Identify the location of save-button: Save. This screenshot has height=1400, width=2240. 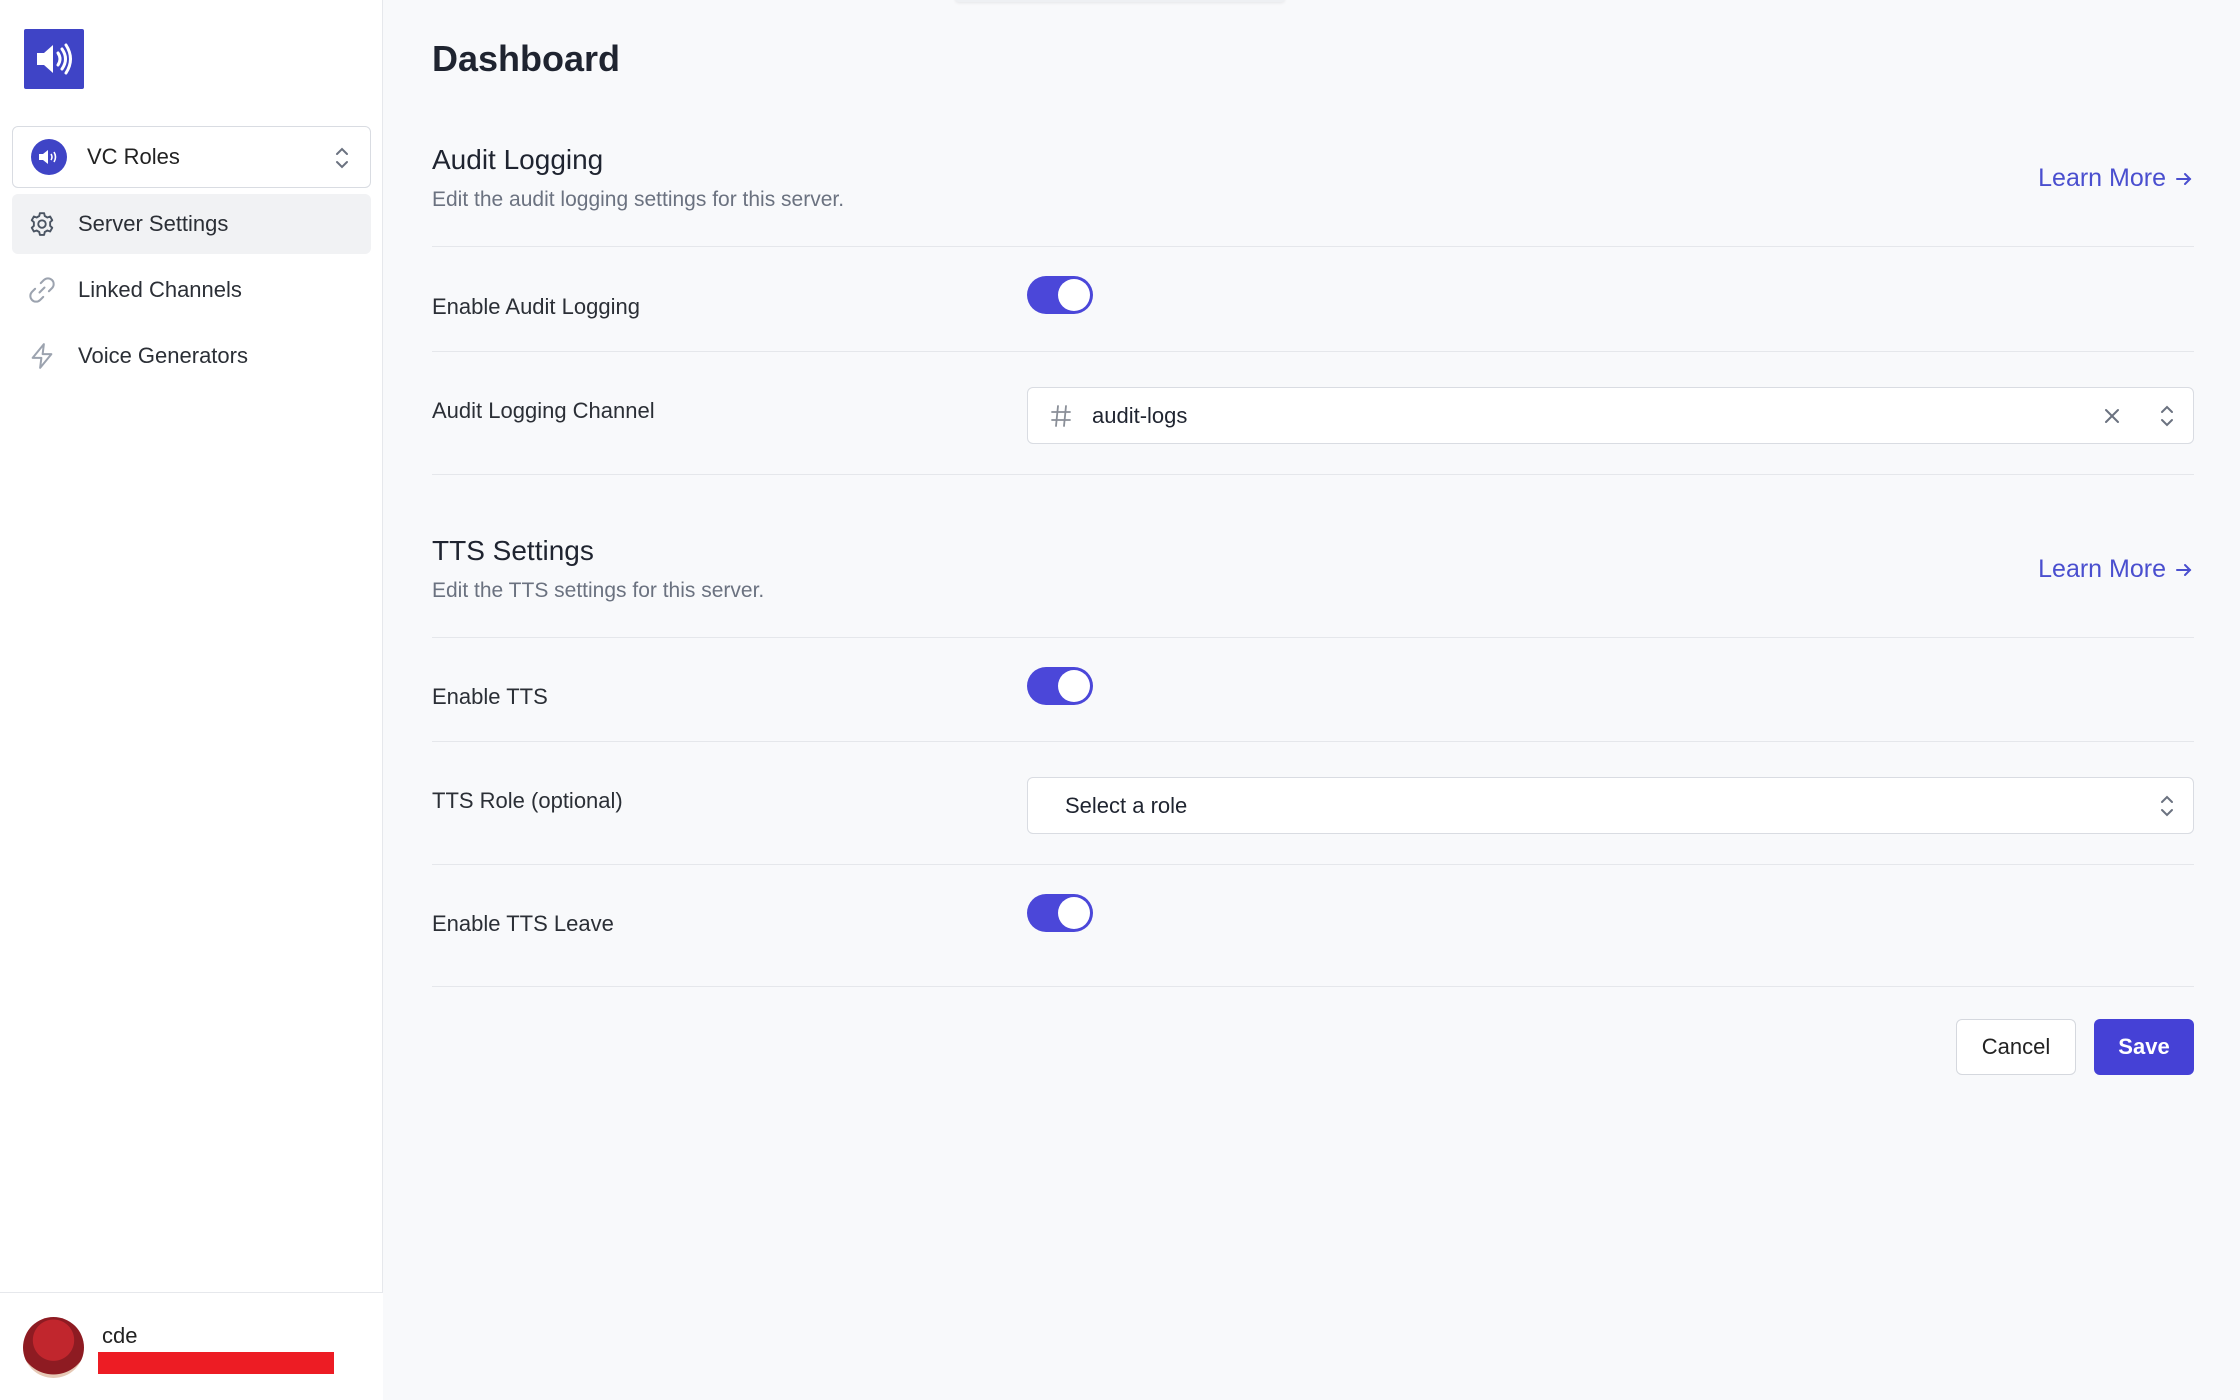
(2144, 1047).